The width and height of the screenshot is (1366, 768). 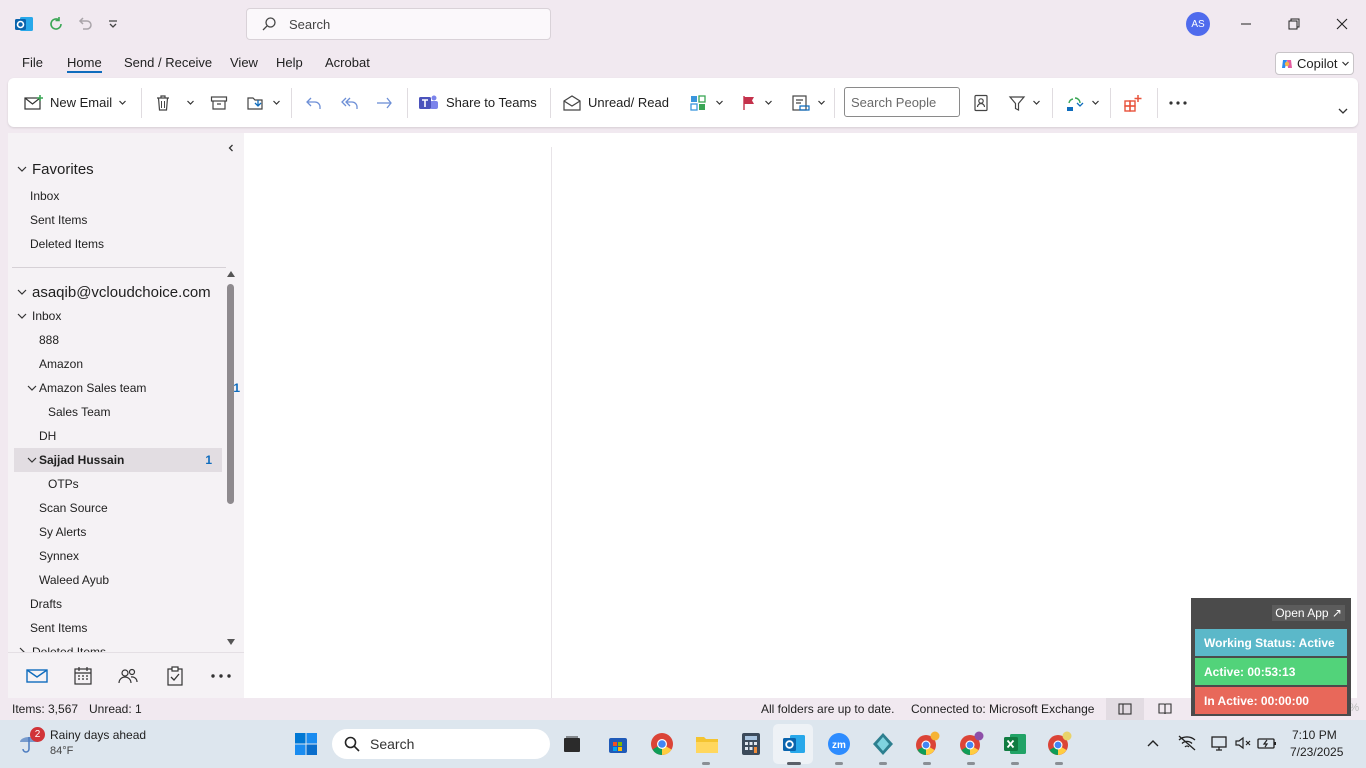 I want to click on file-explorer-icon, so click(x=707, y=744).